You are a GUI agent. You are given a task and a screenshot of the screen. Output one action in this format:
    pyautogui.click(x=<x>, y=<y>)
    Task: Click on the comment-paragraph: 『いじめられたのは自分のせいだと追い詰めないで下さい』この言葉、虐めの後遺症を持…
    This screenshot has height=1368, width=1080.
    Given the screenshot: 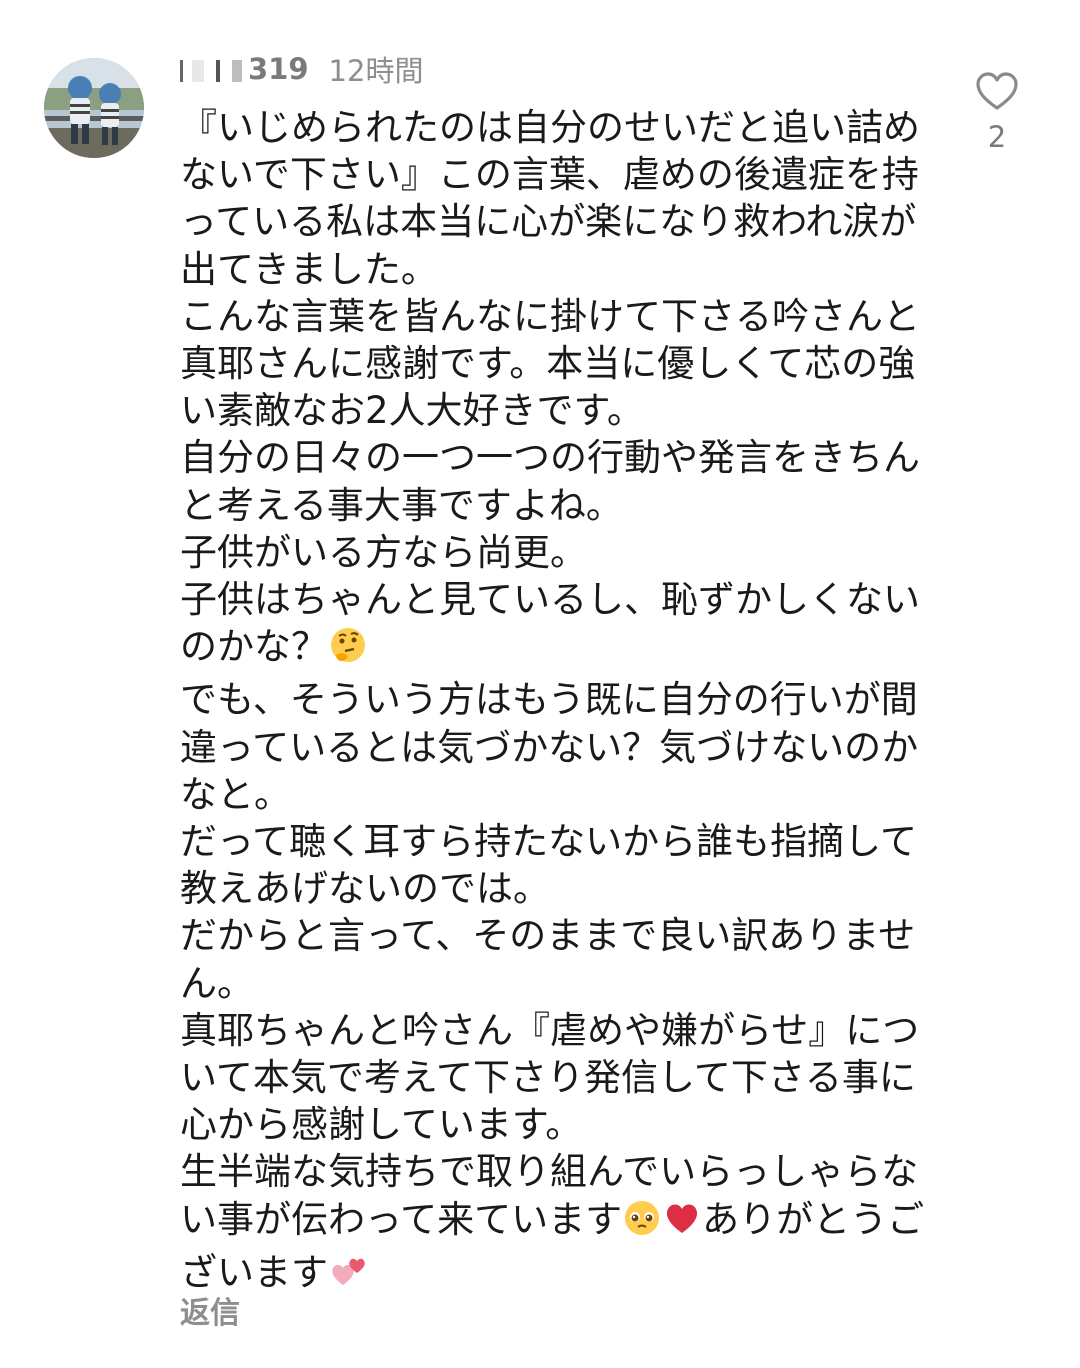 What is the action you would take?
    pyautogui.click(x=560, y=198)
    